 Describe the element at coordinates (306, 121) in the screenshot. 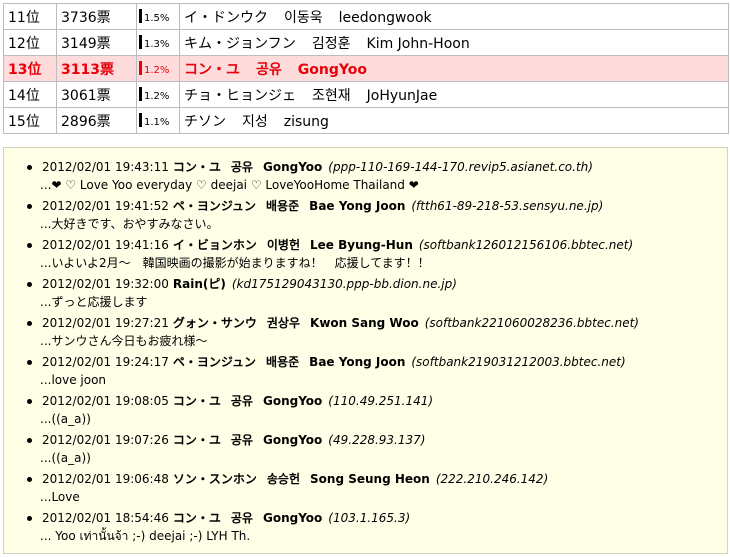

I see `name-en: zisung` at that location.